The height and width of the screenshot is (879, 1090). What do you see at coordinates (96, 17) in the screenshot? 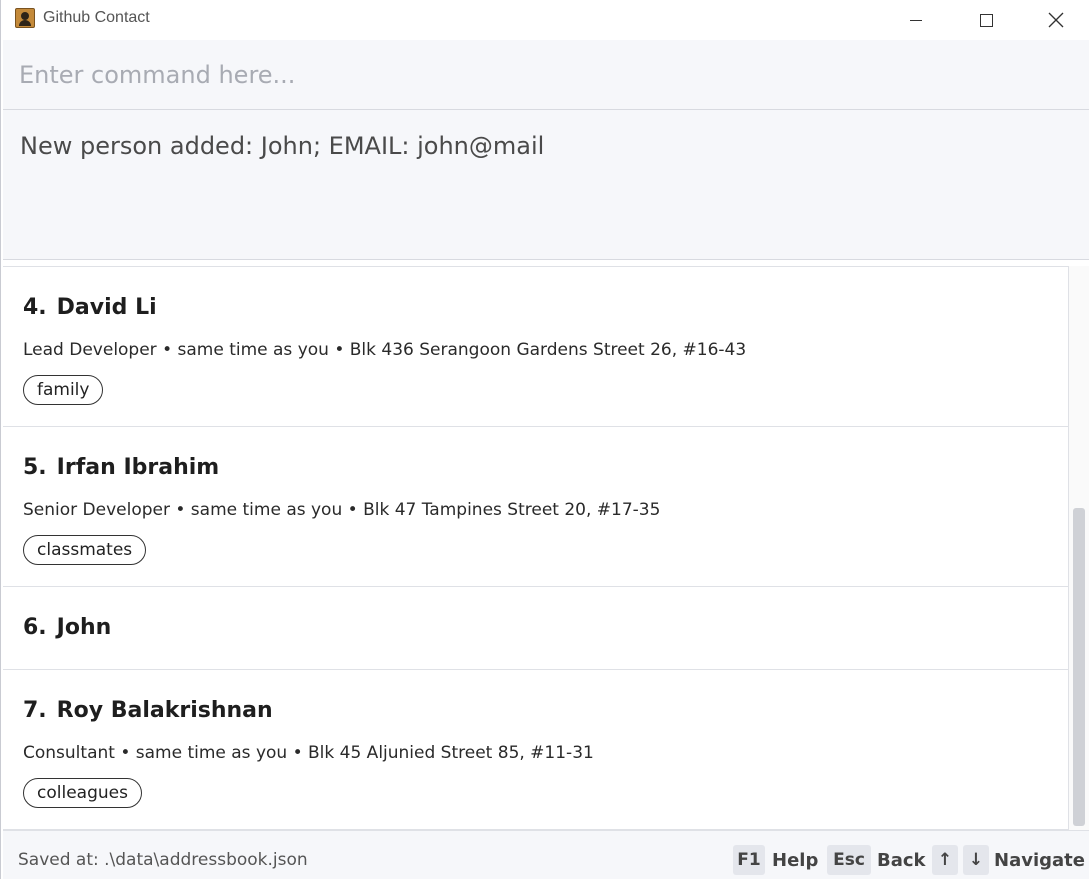
I see `window-title: Github Contact` at bounding box center [96, 17].